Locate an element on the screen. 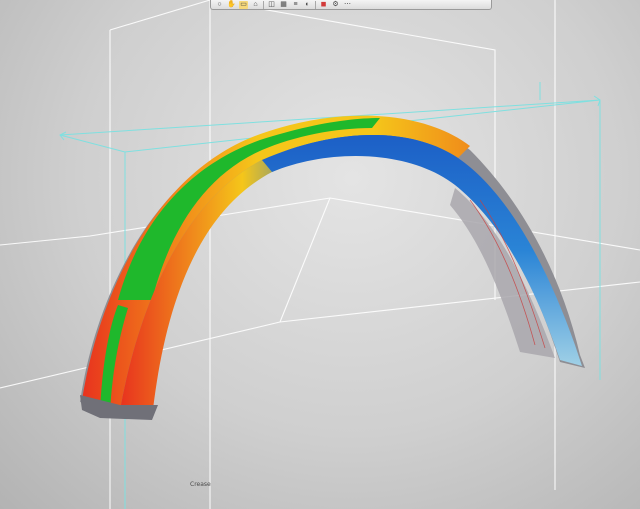  settings-icon: ⚙ is located at coordinates (335, 5).